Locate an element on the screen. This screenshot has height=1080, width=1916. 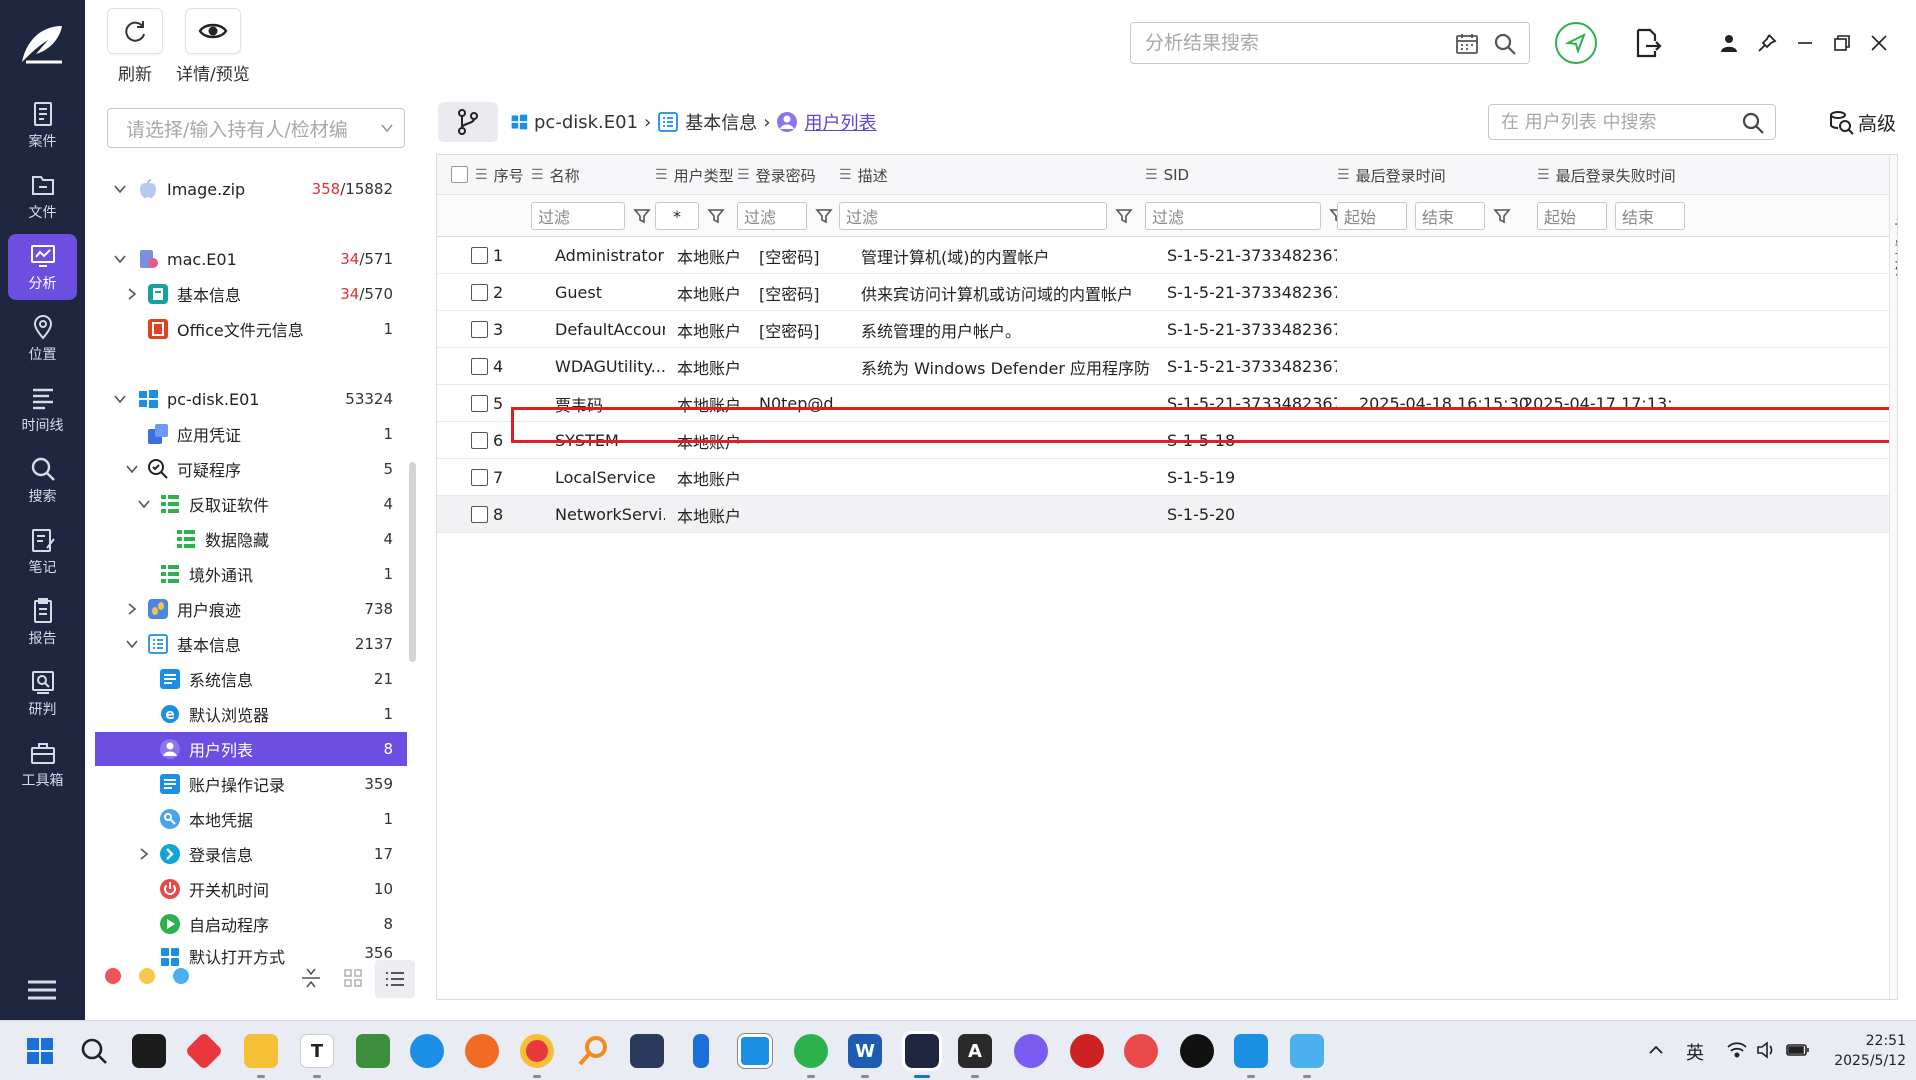
tree-node-image-zip: Image.zip 358/15882 is located at coordinates (251, 189).